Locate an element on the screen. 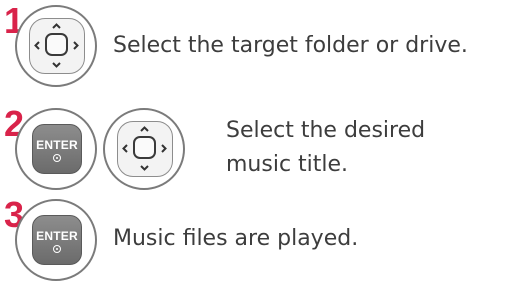  step-text: Select the target folder or drive. is located at coordinates (290, 45).